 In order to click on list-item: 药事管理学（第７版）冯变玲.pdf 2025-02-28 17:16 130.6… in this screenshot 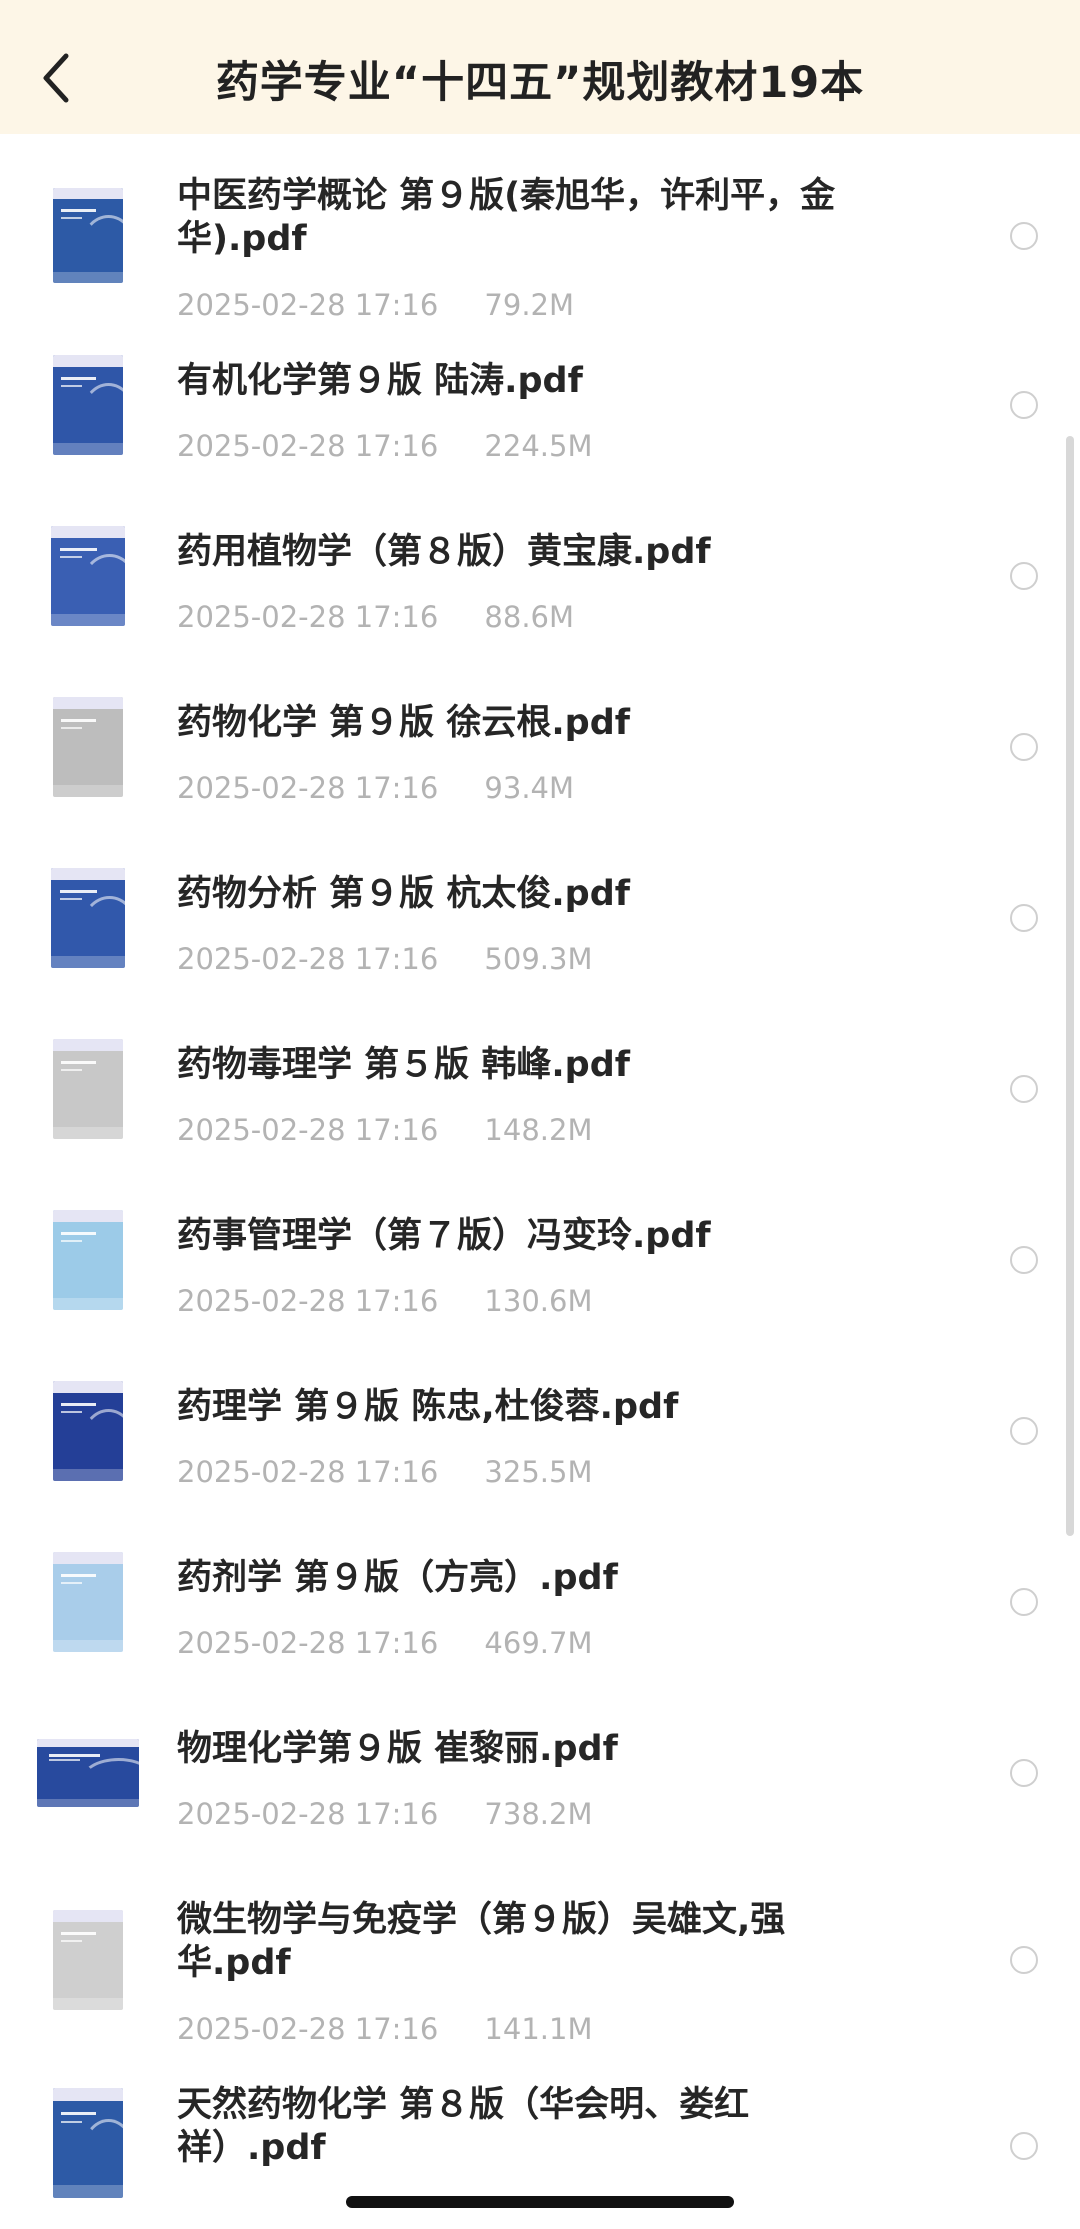, I will do `click(540, 1259)`.